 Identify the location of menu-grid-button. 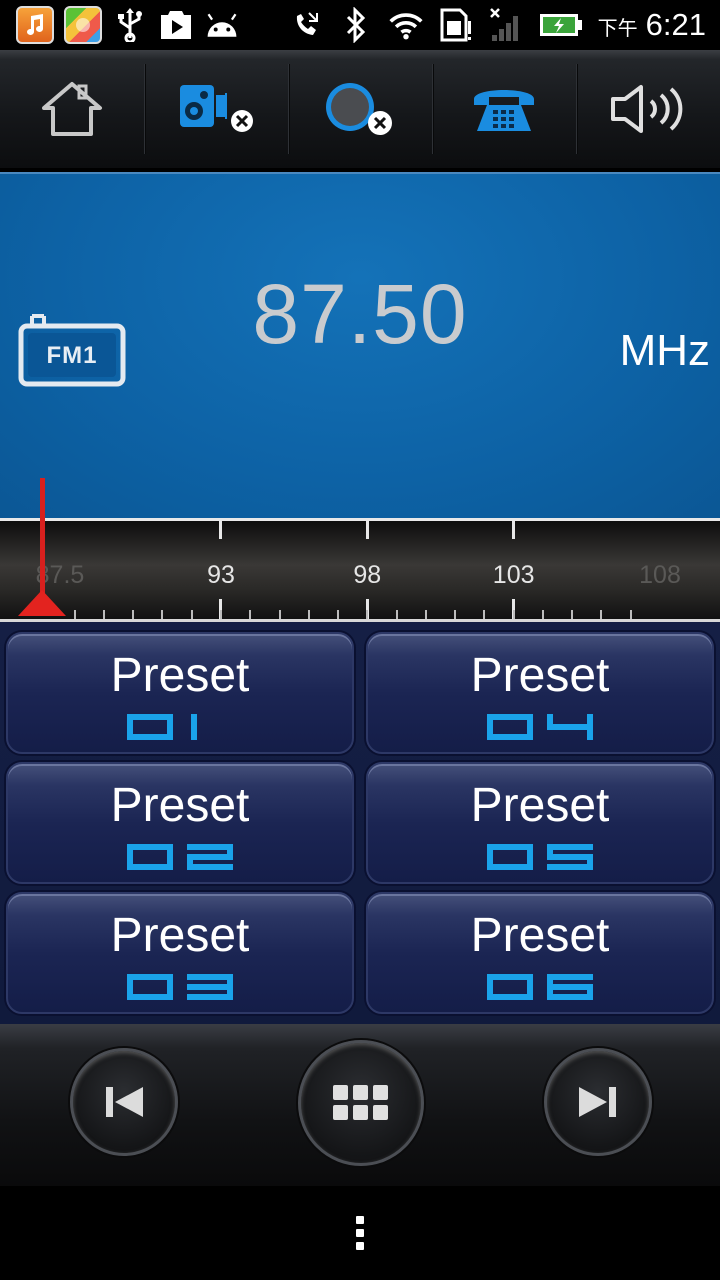
(361, 1103).